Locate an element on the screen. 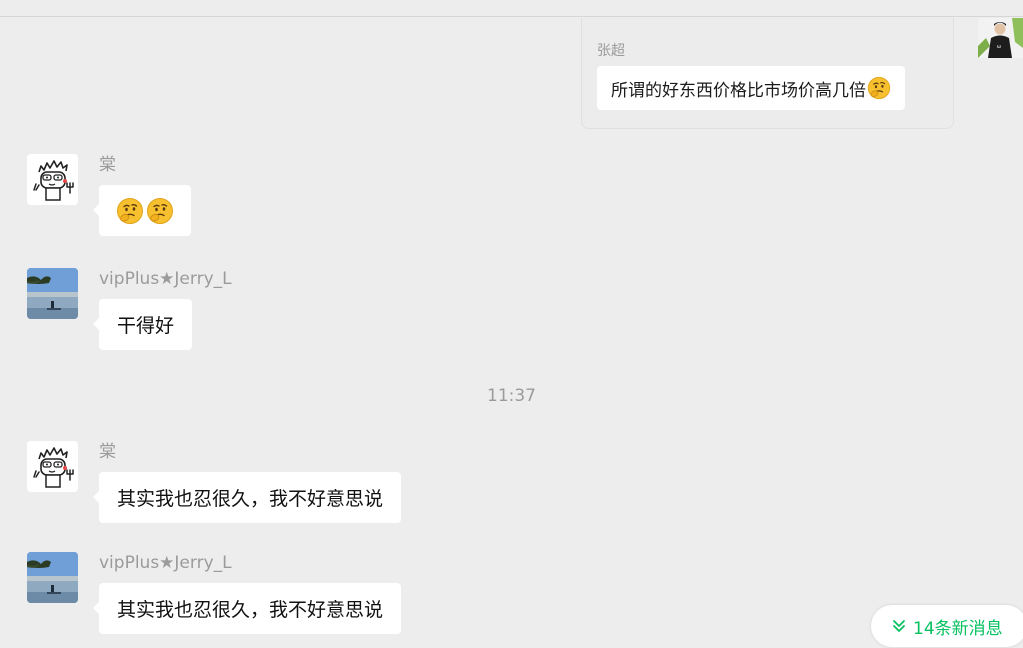 The width and height of the screenshot is (1023, 648). quoted-message-text: 所谓的好东西价格比市场价高几倍 is located at coordinates (738, 90).